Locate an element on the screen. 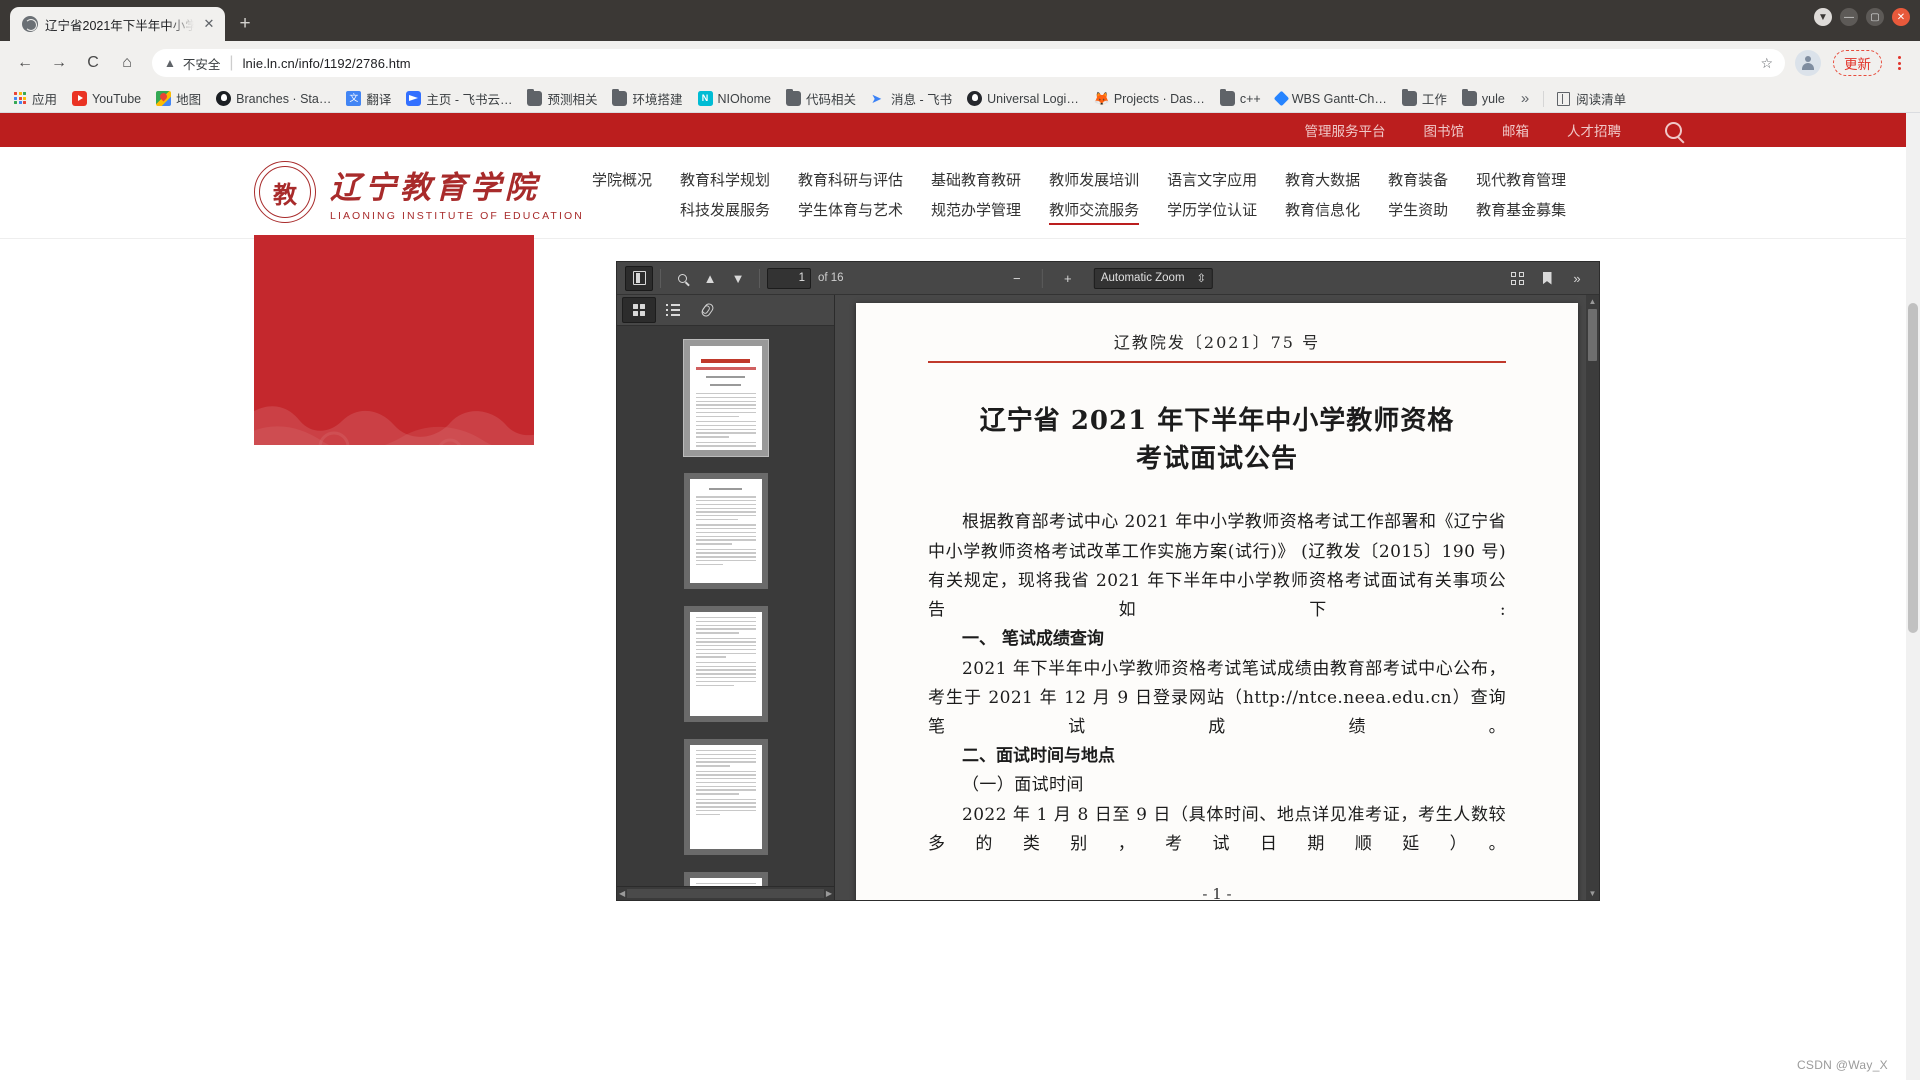 The image size is (1920, 1080). find-icon is located at coordinates (682, 278).